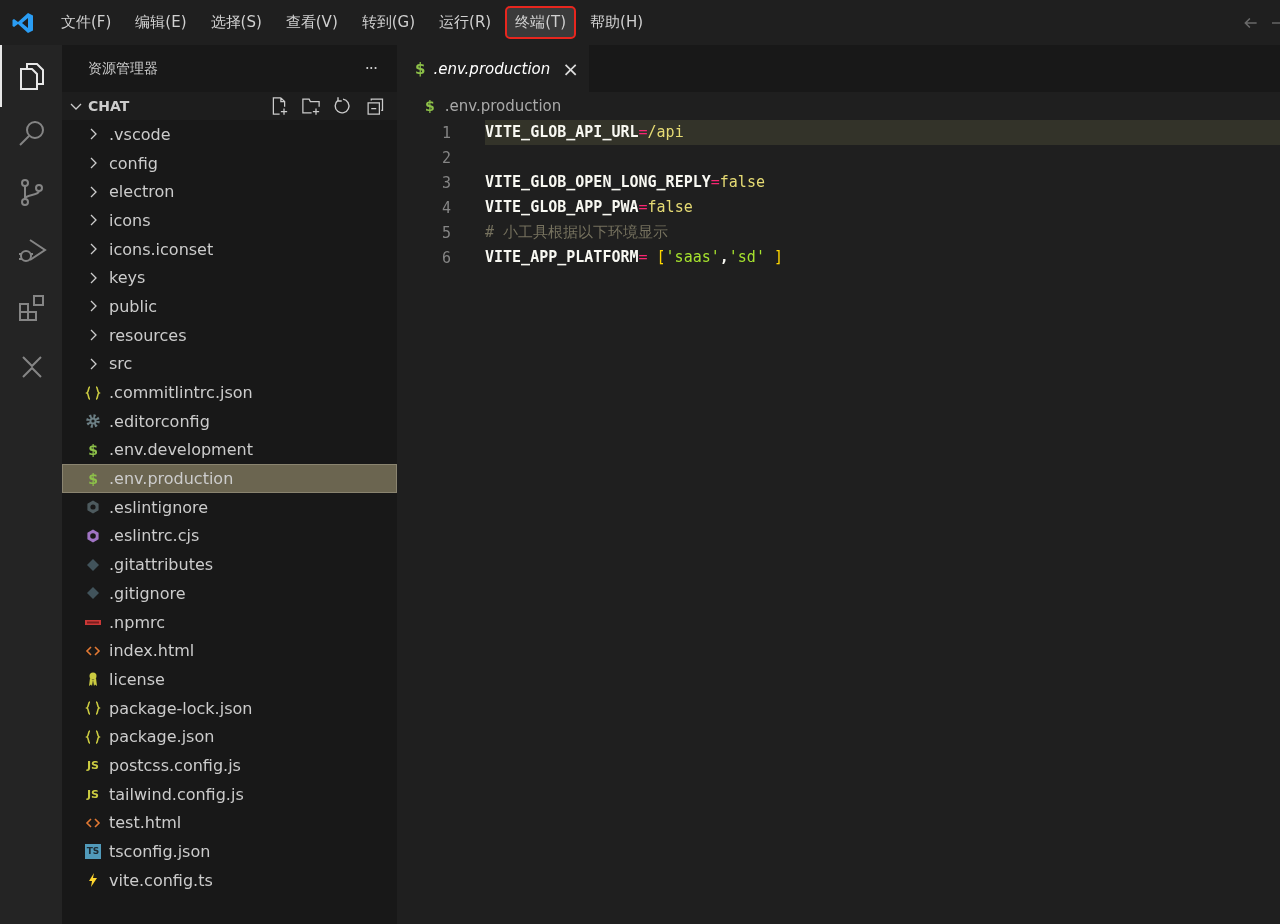 This screenshot has width=1280, height=924. I want to click on file-tree-item: $ .env.development, so click(229, 450).